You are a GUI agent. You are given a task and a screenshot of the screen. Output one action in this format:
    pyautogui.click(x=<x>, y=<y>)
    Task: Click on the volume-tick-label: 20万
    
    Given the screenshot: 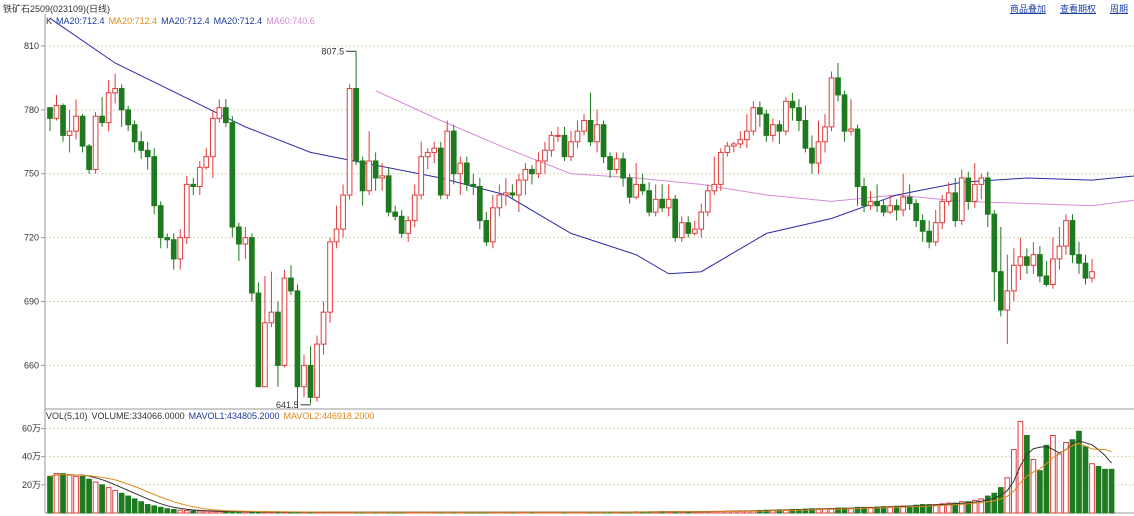 What is the action you would take?
    pyautogui.click(x=31, y=485)
    